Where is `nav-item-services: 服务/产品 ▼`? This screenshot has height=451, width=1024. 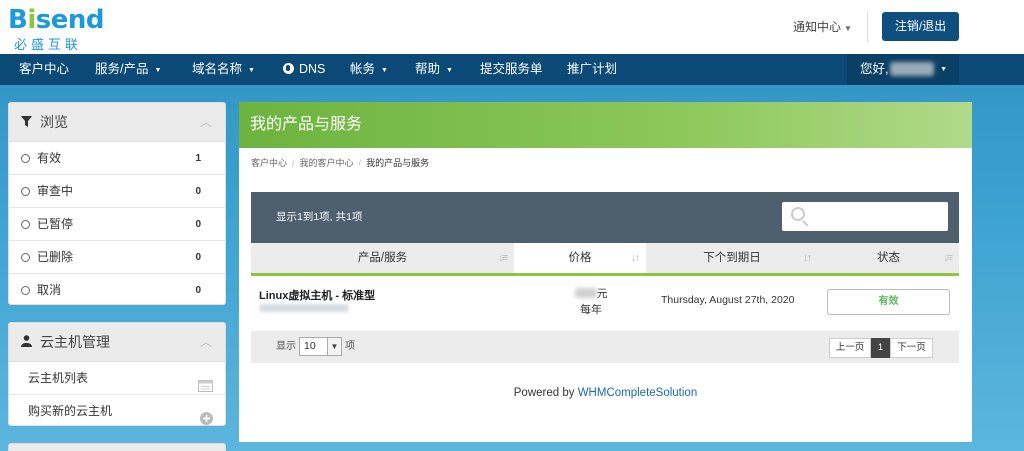
nav-item-services: 服务/产品 ▼ is located at coordinates (128, 69).